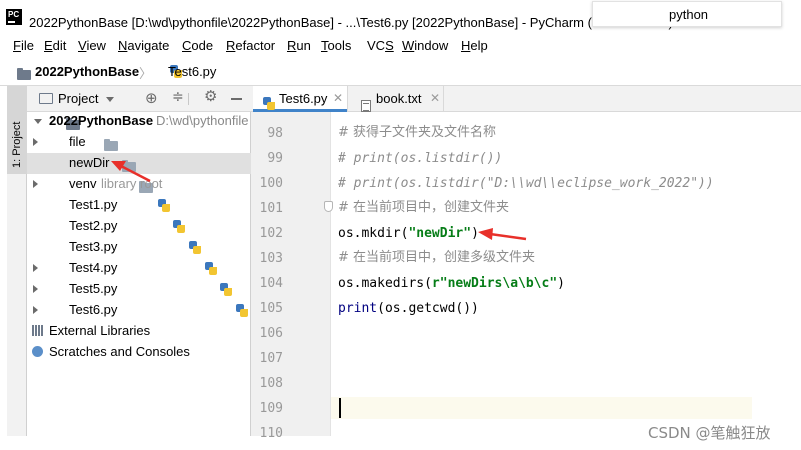  What do you see at coordinates (709, 433) in the screenshot?
I see `watermark: CSDN @笔触狂放` at bounding box center [709, 433].